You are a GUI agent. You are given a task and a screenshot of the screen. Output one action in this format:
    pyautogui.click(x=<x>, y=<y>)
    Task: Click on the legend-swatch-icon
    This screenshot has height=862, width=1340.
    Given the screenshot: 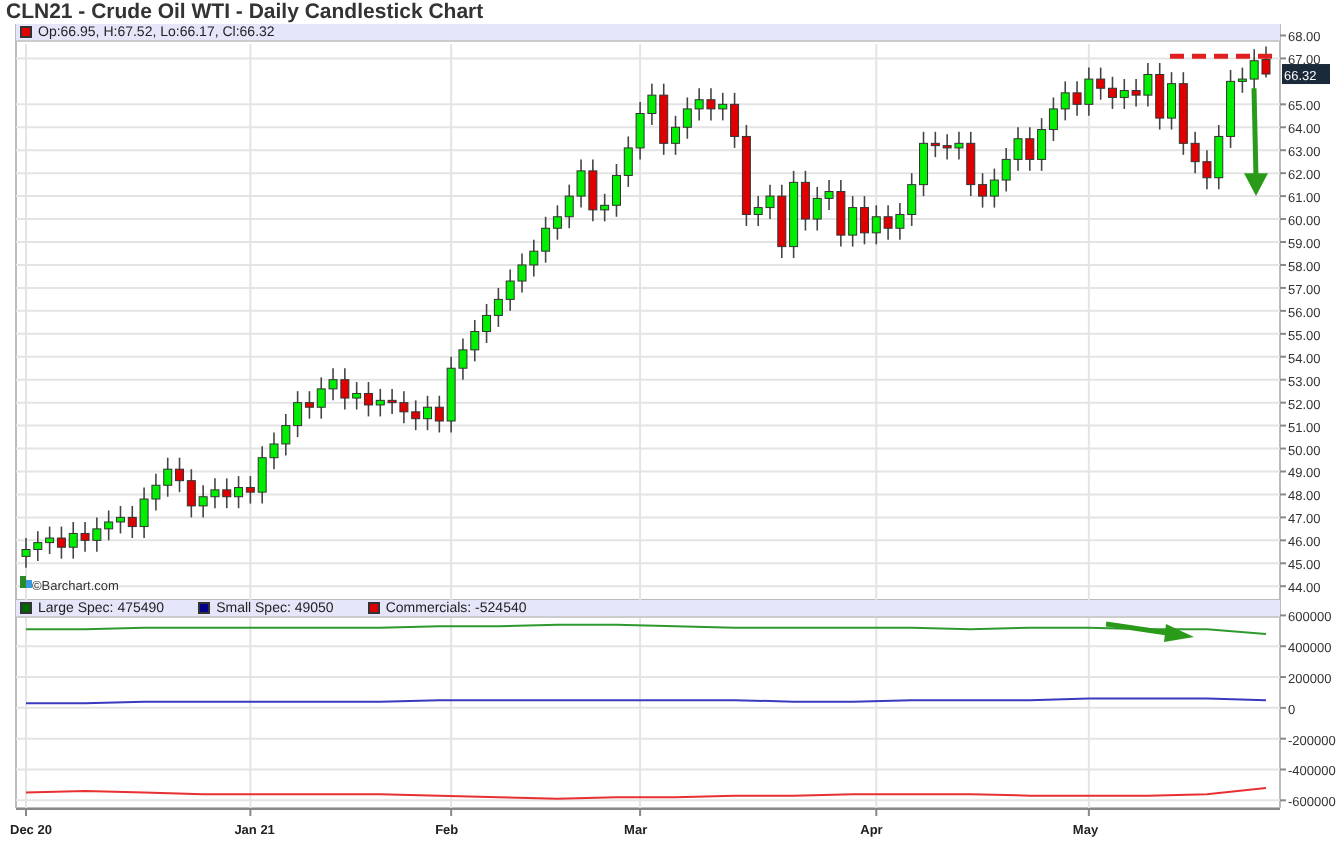 What is the action you would take?
    pyautogui.click(x=26, y=32)
    